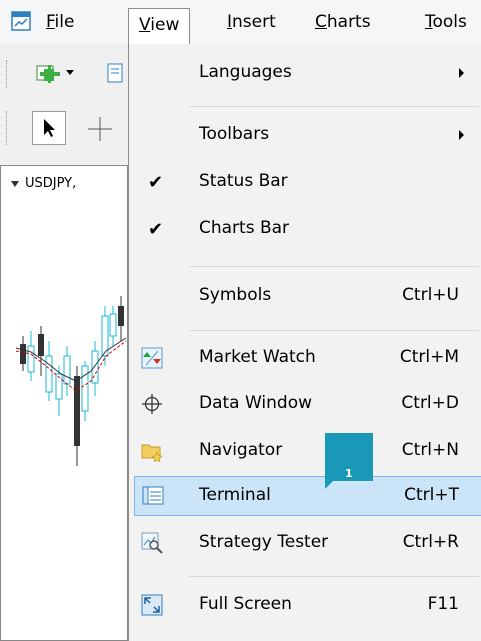 The width and height of the screenshot is (481, 641). I want to click on menu-item-shortcut: Ctrl+T, so click(431, 495).